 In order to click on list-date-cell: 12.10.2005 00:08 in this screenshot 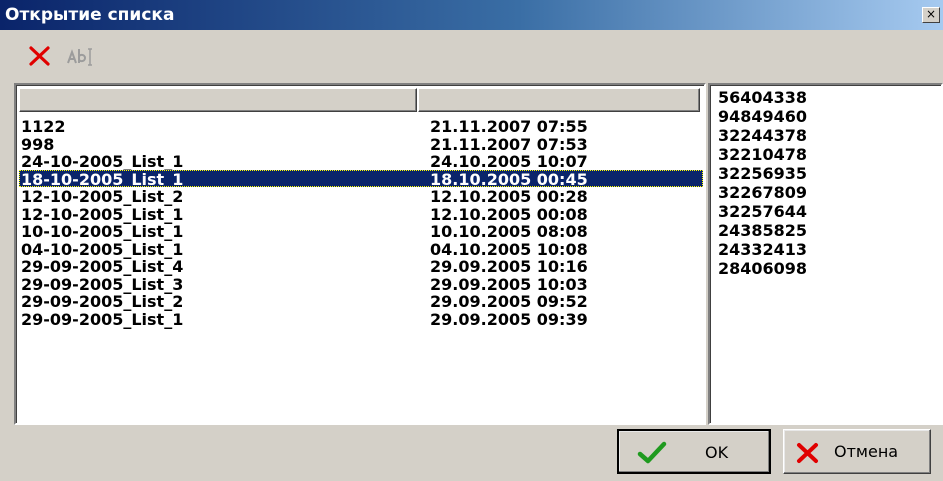, I will do `click(509, 214)`.